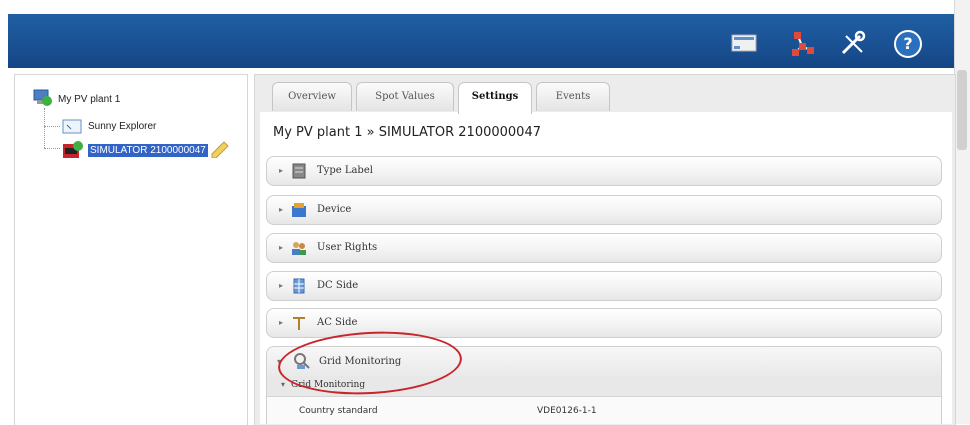 The height and width of the screenshot is (425, 970). What do you see at coordinates (299, 286) in the screenshot?
I see `dc-side-icon` at bounding box center [299, 286].